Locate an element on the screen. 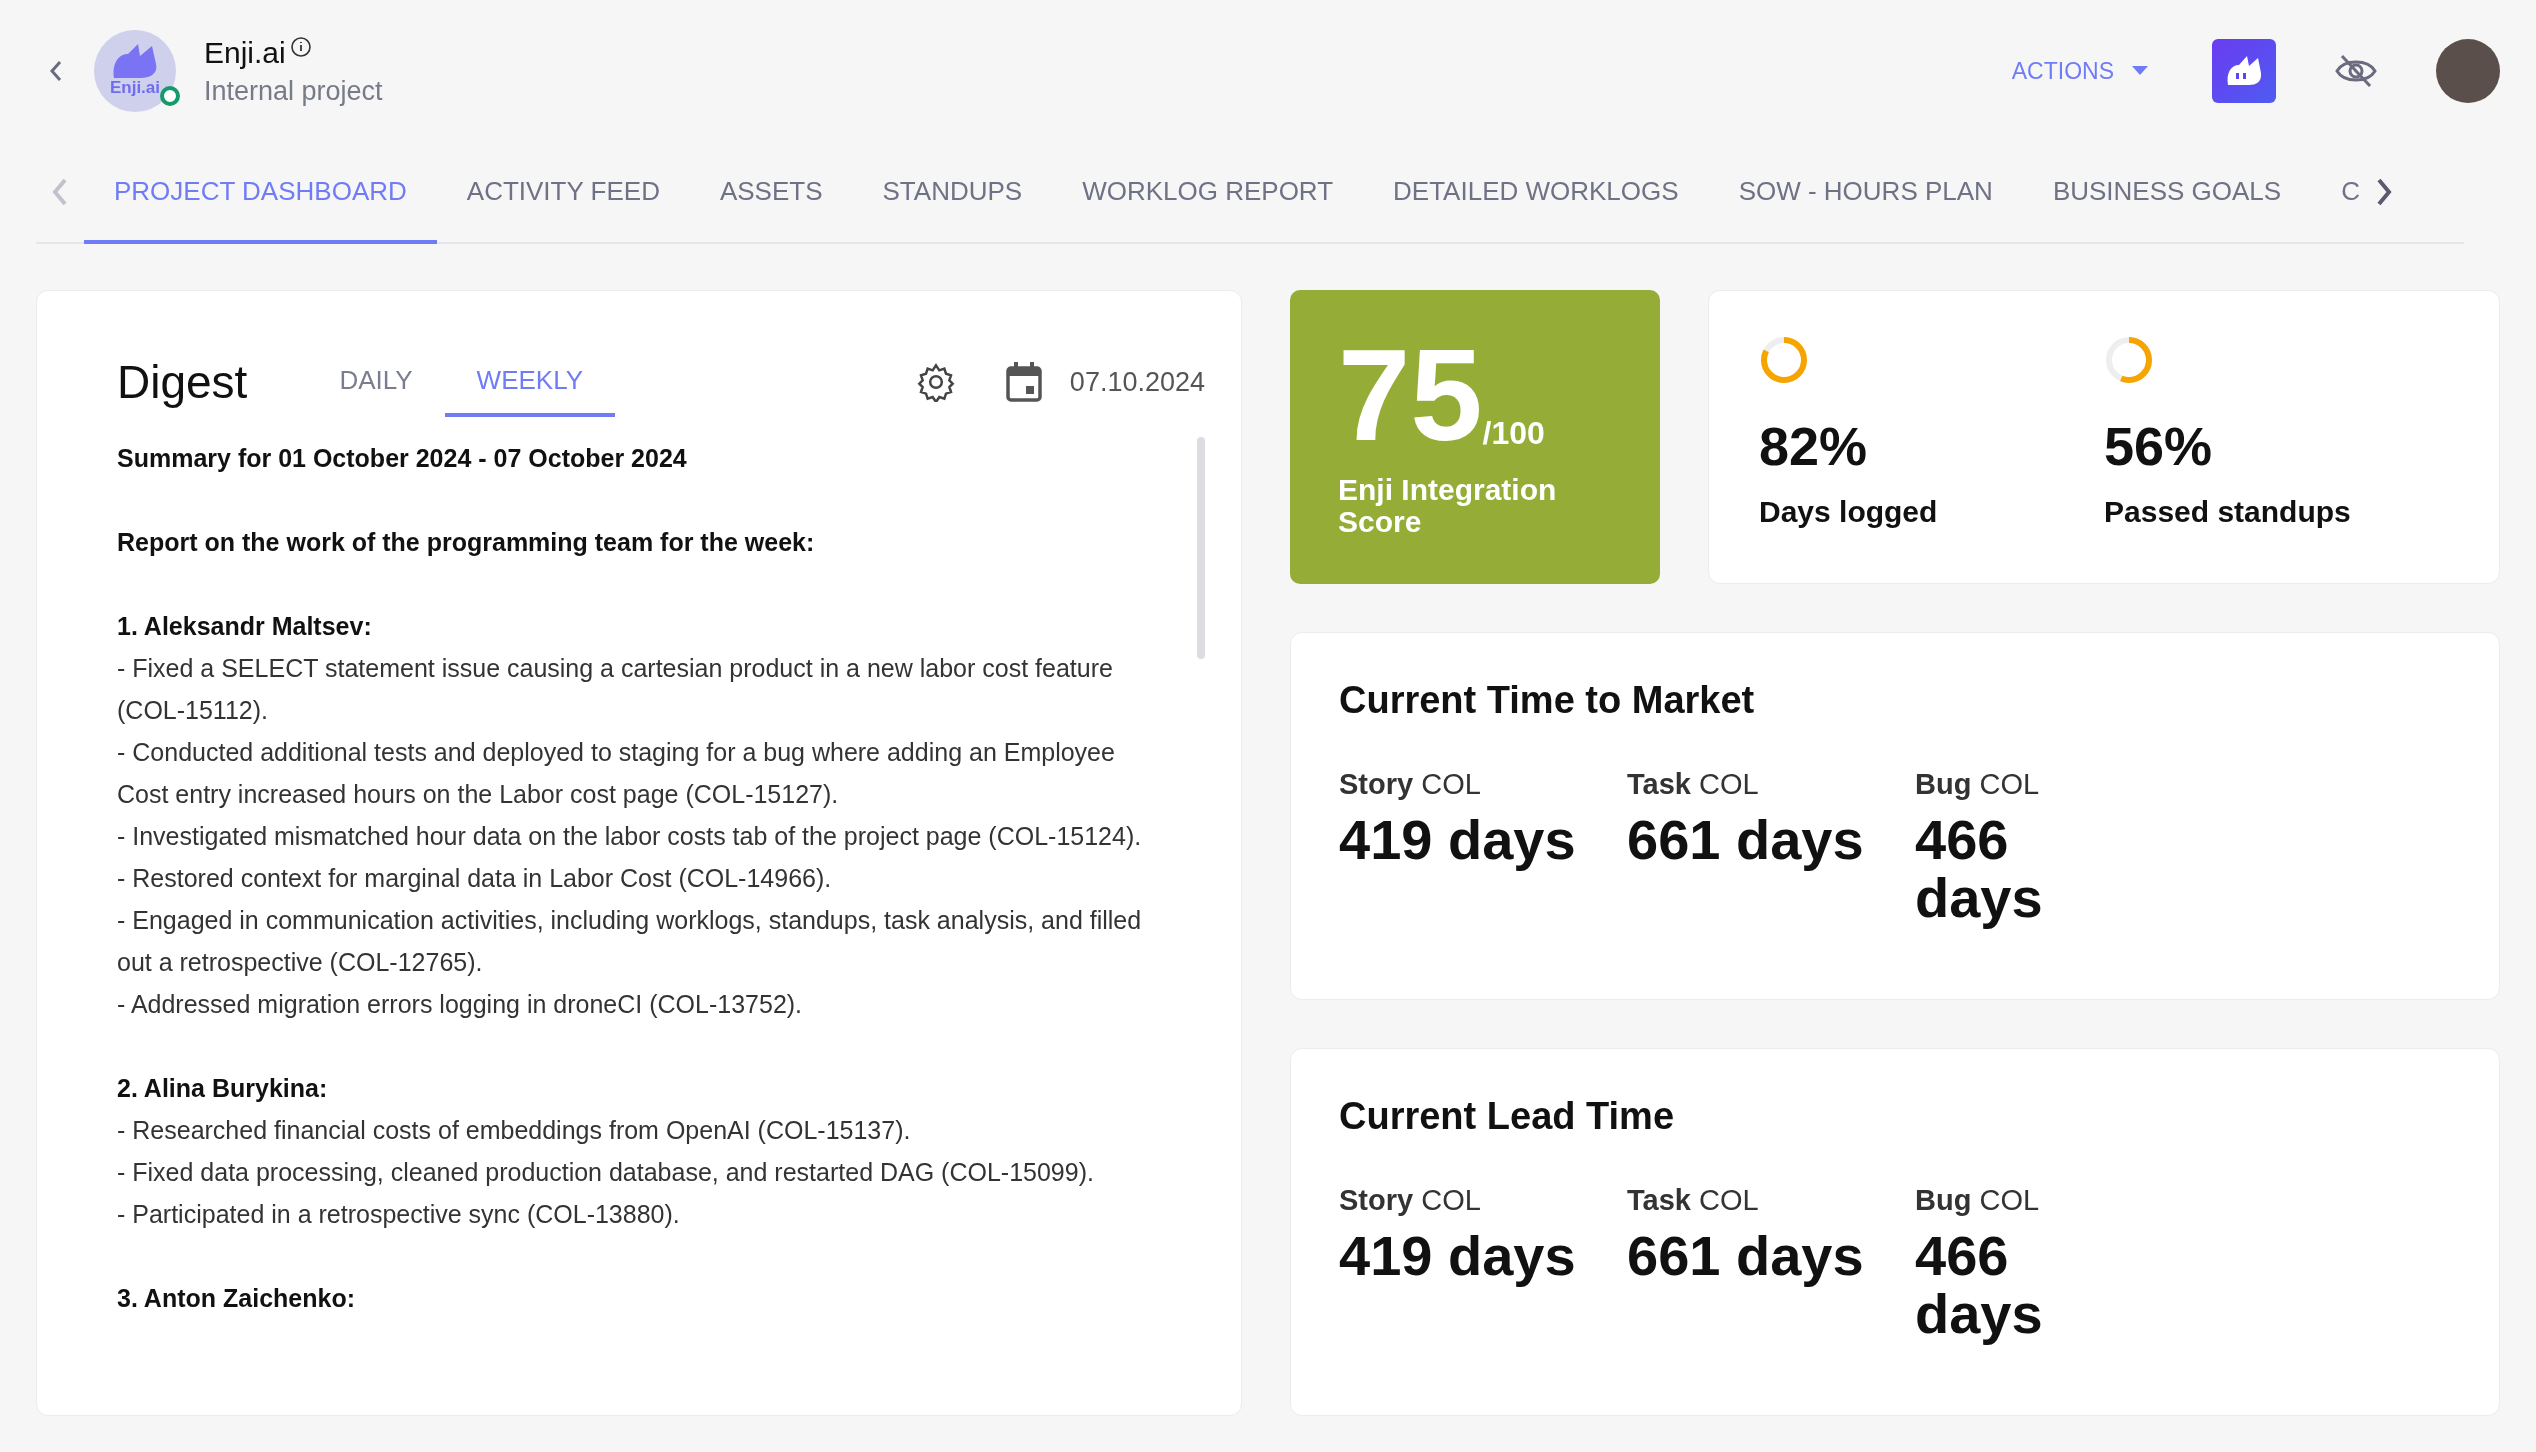 The image size is (2536, 1452). score-max: /100 is located at coordinates (1513, 433).